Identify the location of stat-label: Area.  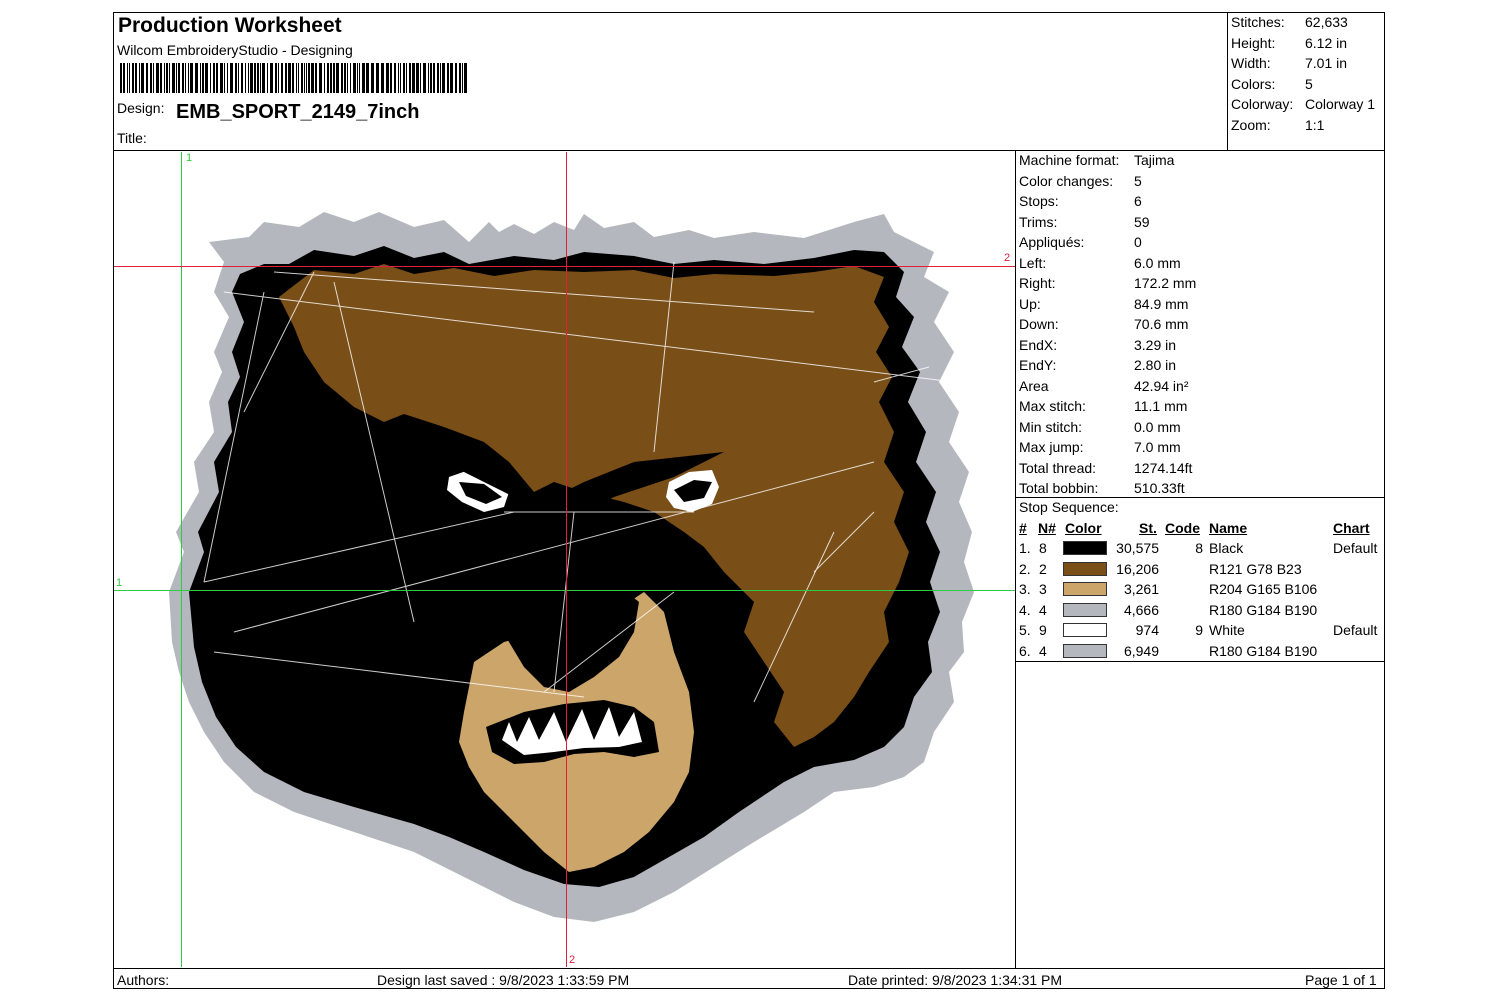
(1034, 386).